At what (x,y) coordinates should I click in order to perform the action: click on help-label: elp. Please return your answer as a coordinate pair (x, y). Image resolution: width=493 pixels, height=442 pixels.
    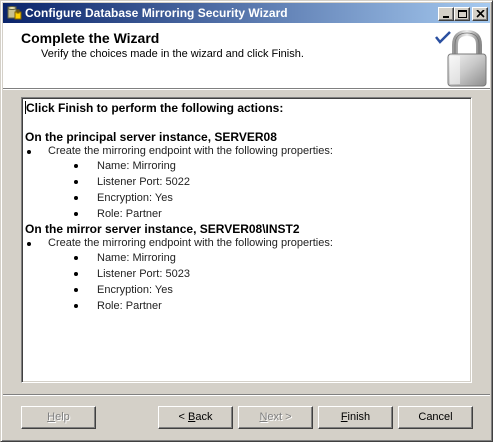
    Looking at the image, I should click on (62, 417).